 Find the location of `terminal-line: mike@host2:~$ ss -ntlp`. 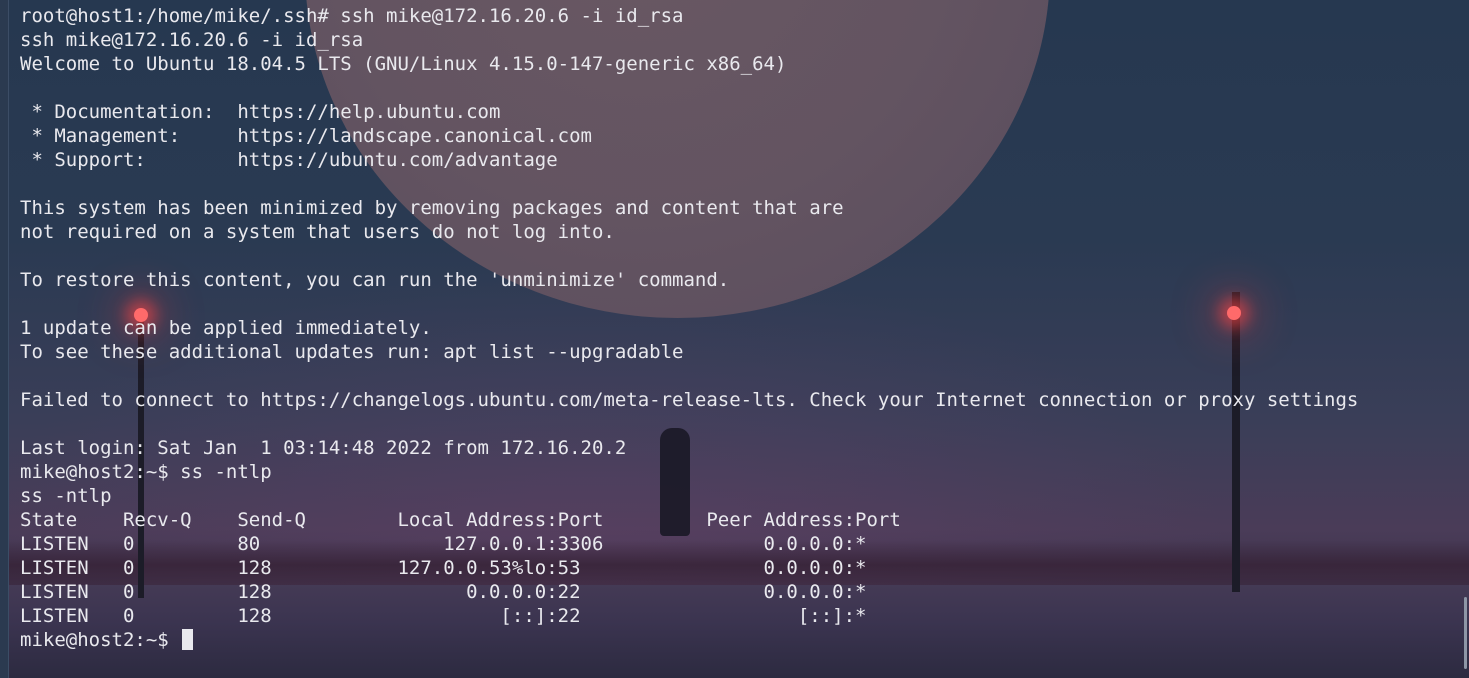

terminal-line: mike@host2:~$ ss -ntlp is located at coordinates (146, 472).